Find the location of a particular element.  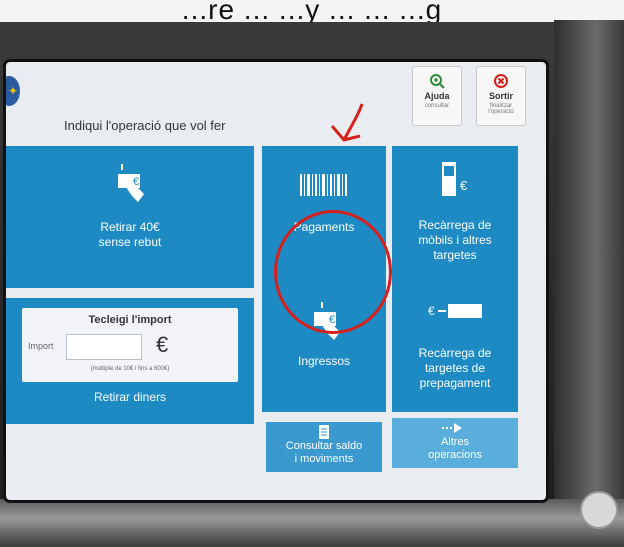

deposits-label: Ingressos is located at coordinates (324, 361).